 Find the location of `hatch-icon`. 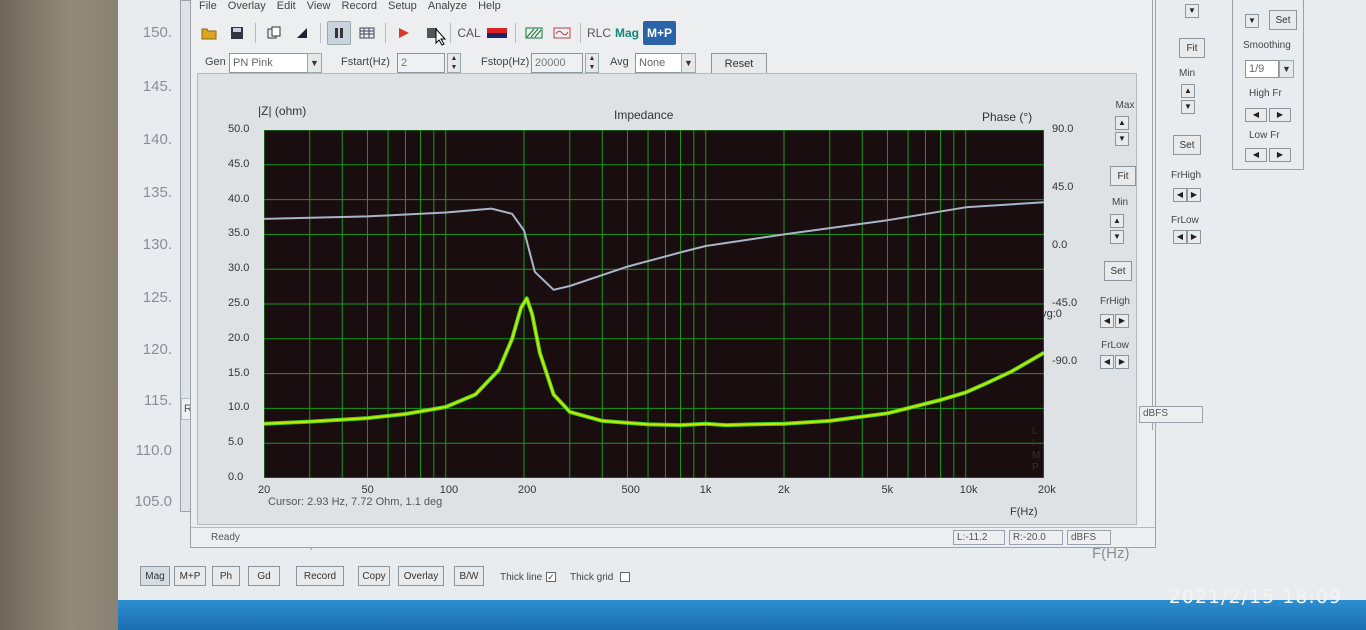

hatch-icon is located at coordinates (534, 33).